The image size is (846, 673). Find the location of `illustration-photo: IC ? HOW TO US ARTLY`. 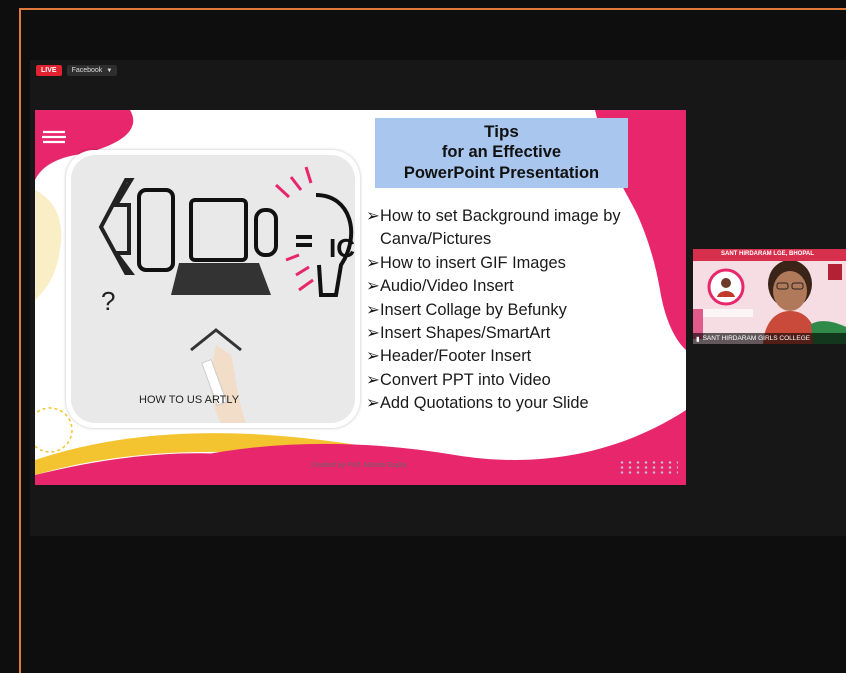

illustration-photo: IC ? HOW TO US ARTLY is located at coordinates (213, 289).